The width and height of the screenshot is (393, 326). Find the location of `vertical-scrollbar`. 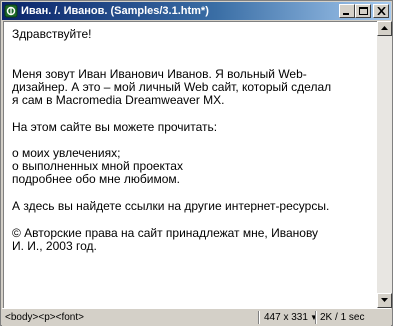

vertical-scrollbar is located at coordinates (384, 164).